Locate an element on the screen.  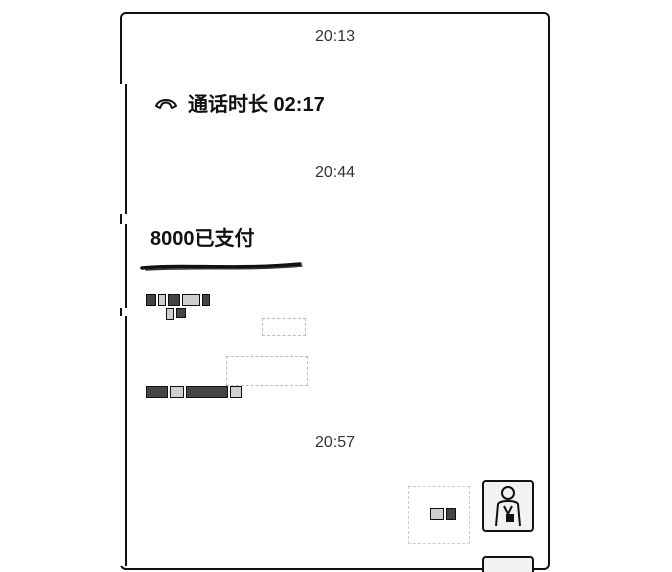
phone-hangup-icon is located at coordinates (166, 103).